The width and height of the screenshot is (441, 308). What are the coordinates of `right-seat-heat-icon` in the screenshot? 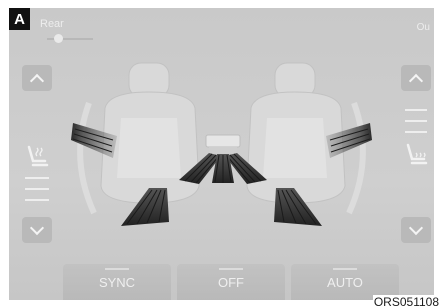 It's located at (416, 155).